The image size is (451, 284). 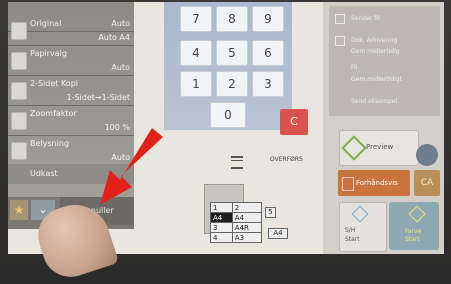 I want to click on arrow-shape, so click(x=131, y=166).